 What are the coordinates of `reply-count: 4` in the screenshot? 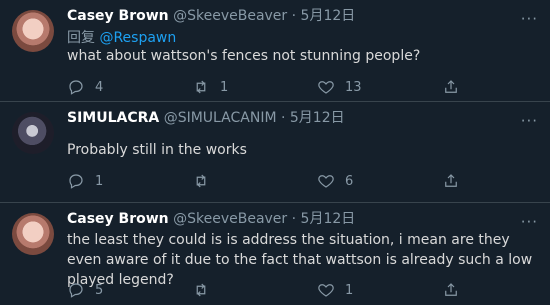 It's located at (99, 87).